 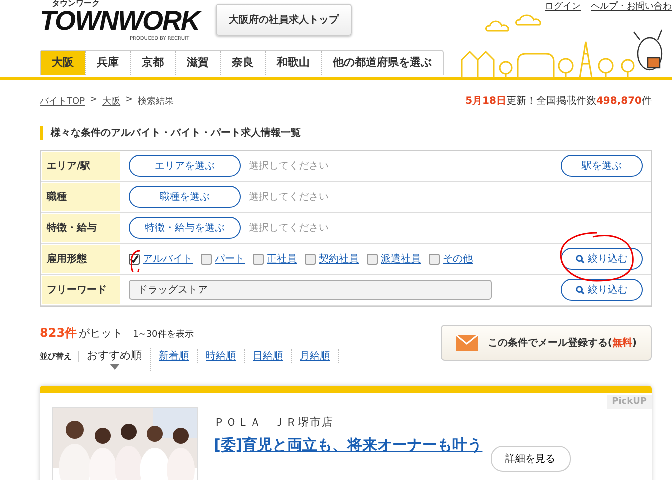 What do you see at coordinates (59, 333) in the screenshot?
I see `hit-count: 823件` at bounding box center [59, 333].